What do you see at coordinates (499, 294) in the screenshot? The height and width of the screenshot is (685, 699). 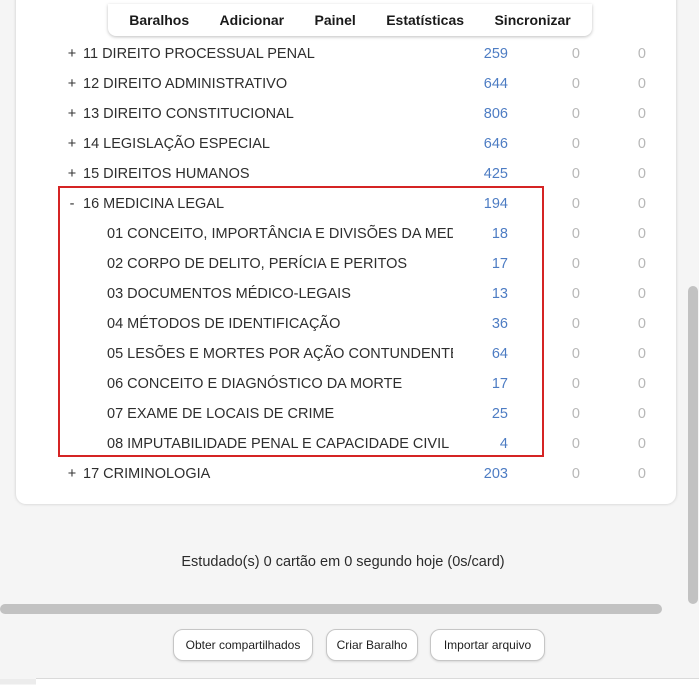 I see `new-count: 13` at bounding box center [499, 294].